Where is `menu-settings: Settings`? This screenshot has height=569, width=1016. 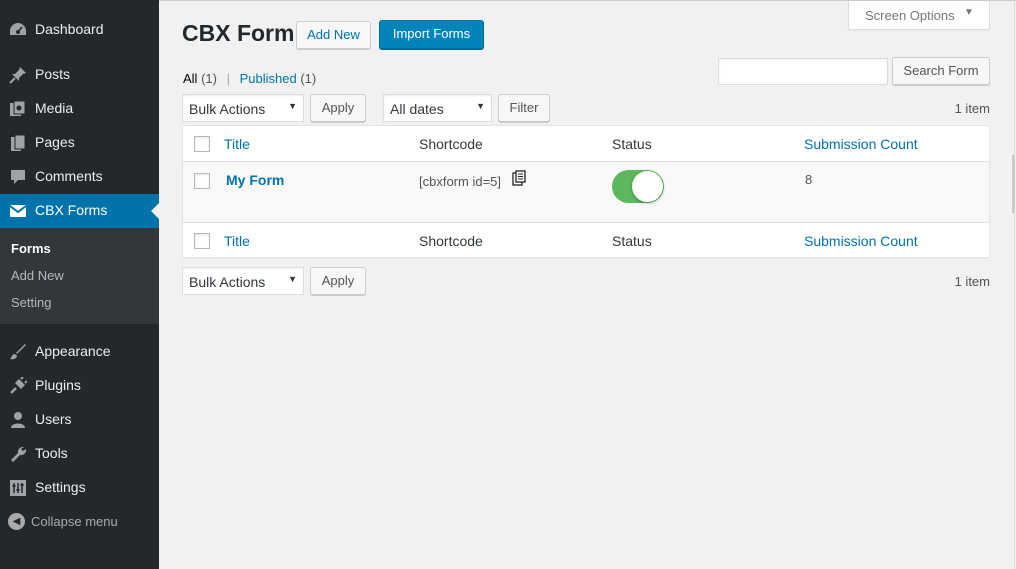 menu-settings: Settings is located at coordinates (79, 488).